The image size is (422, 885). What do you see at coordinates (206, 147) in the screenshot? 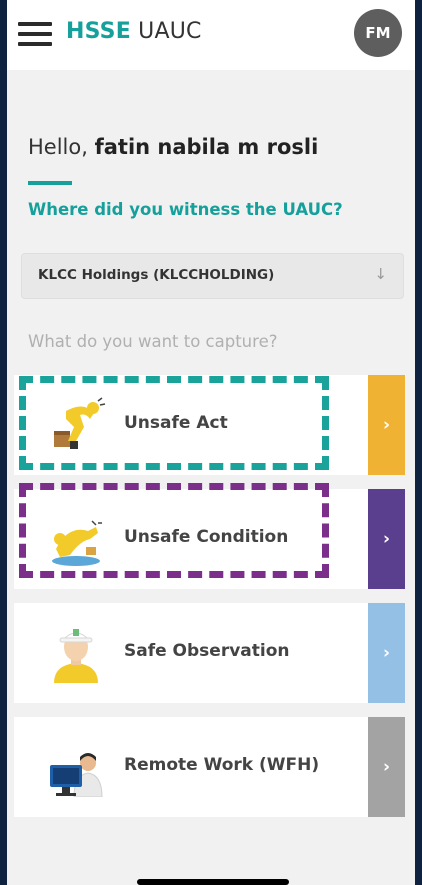
I see `user-name: fatin nabila m rosli` at bounding box center [206, 147].